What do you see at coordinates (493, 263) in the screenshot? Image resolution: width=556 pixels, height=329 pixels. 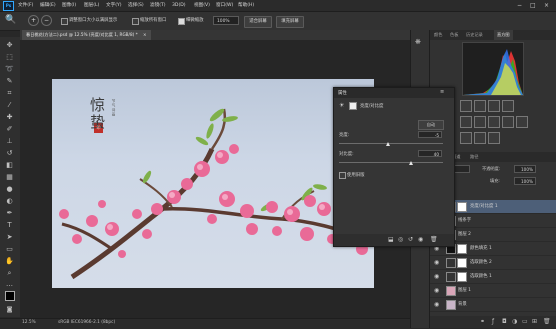 I see `layer-row: ◉ 选取颜色 2` at bounding box center [493, 263].